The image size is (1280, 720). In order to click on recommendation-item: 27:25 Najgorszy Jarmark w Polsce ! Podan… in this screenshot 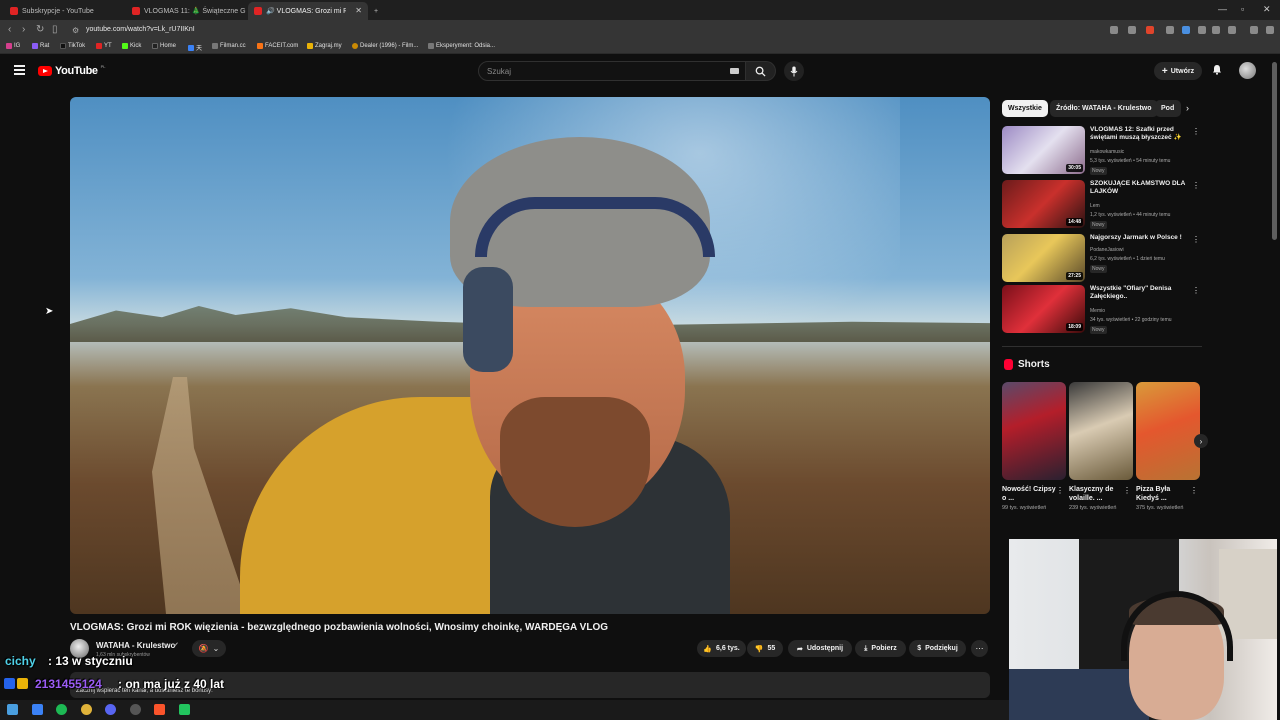, I will do `click(1102, 260)`.